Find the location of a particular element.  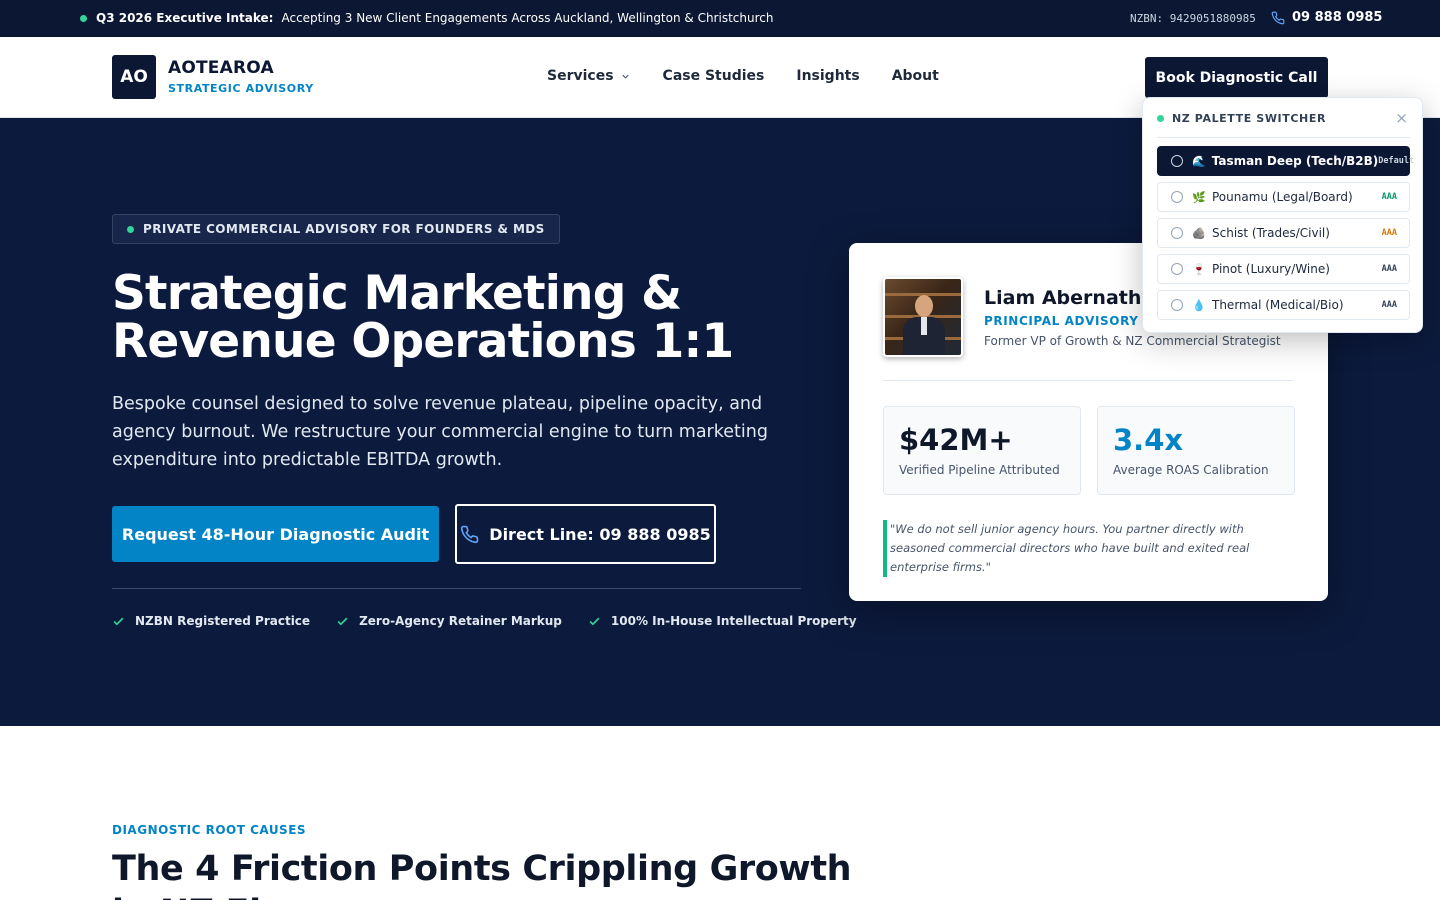

main-nav: Services Case Studies Insights About is located at coordinates (759, 76).